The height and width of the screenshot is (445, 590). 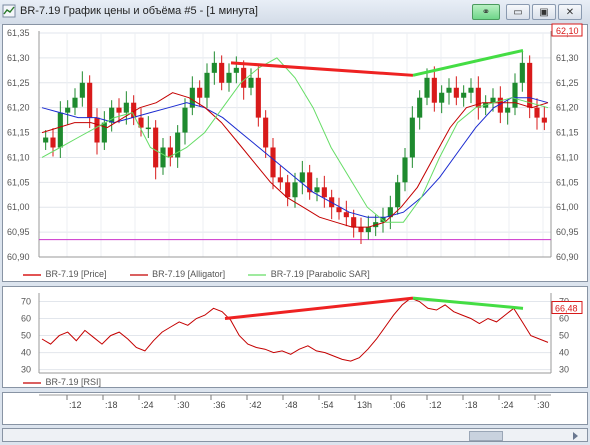 I want to click on rsi-tick-left: 40, so click(x=26, y=353).